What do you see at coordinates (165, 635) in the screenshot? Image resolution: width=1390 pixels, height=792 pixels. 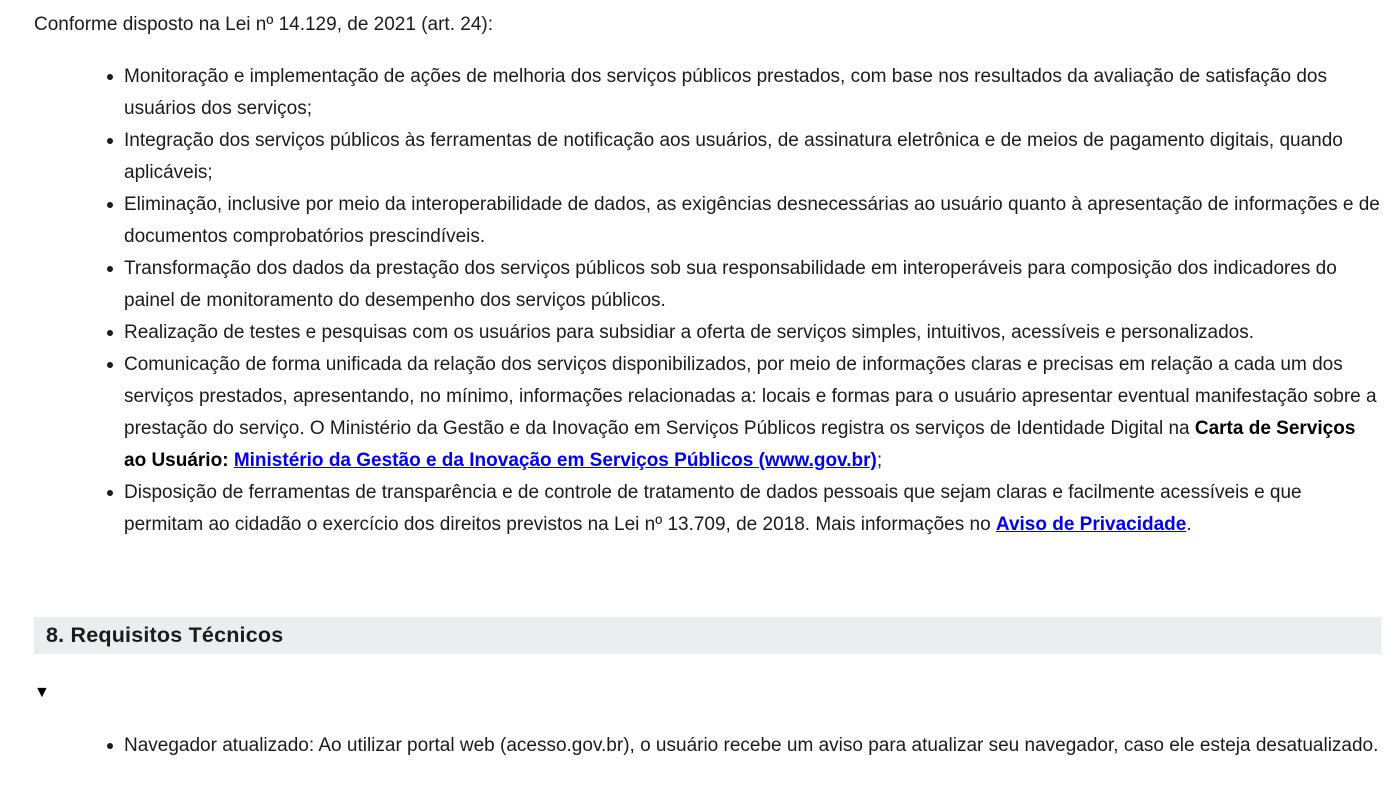 I see `section-title: 8. Requisitos Técnicos` at bounding box center [165, 635].